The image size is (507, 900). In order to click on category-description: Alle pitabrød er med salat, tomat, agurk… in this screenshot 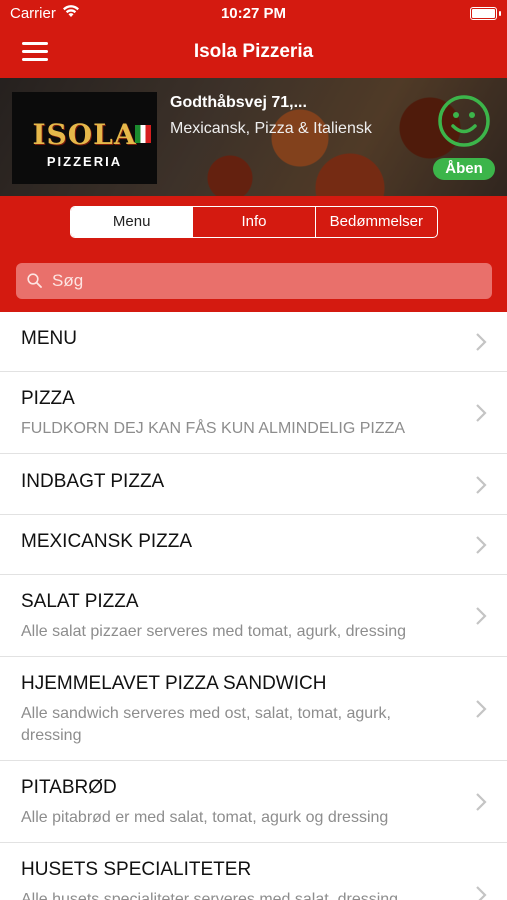, I will do `click(205, 817)`.